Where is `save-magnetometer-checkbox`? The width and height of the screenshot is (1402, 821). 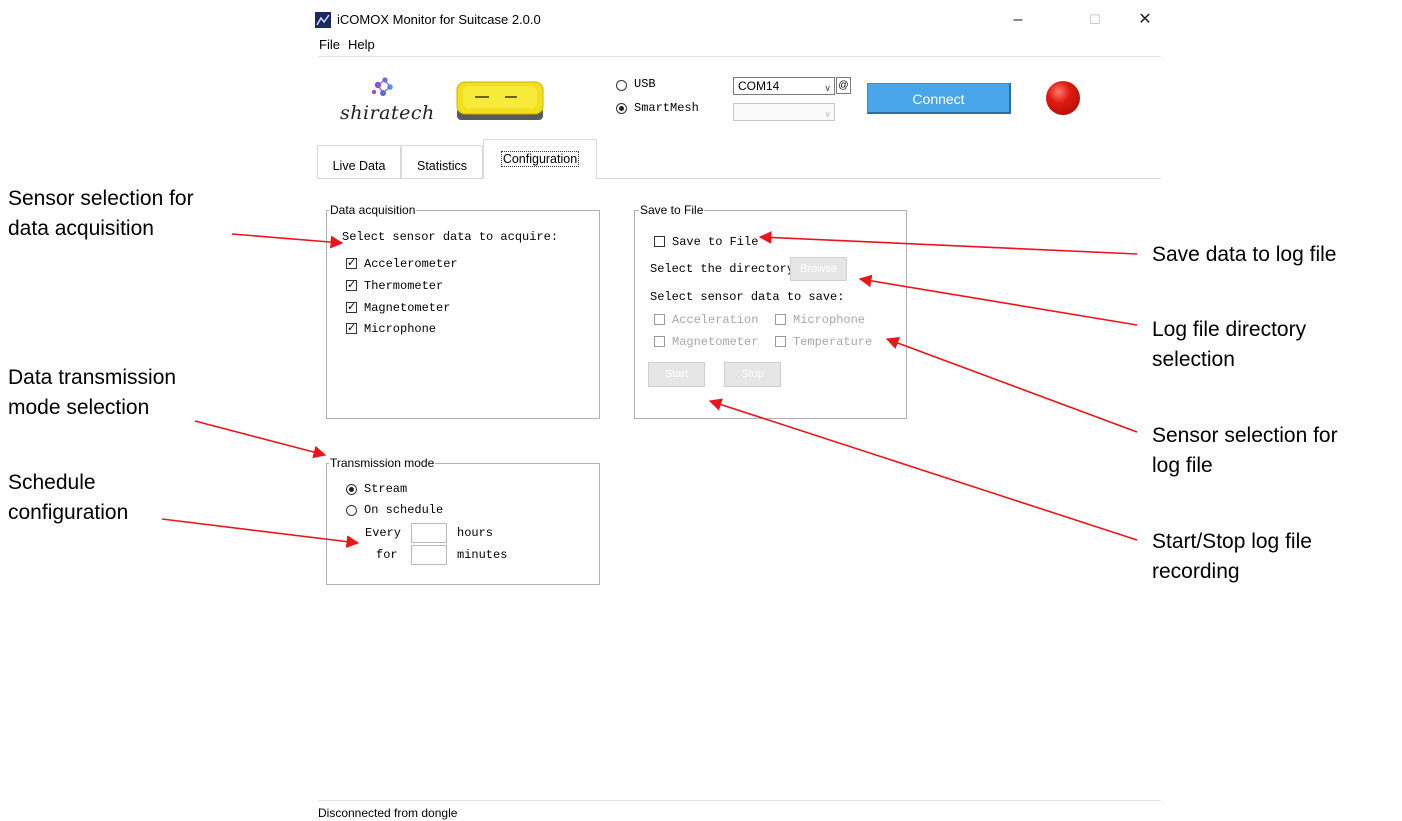
save-magnetometer-checkbox is located at coordinates (659, 341).